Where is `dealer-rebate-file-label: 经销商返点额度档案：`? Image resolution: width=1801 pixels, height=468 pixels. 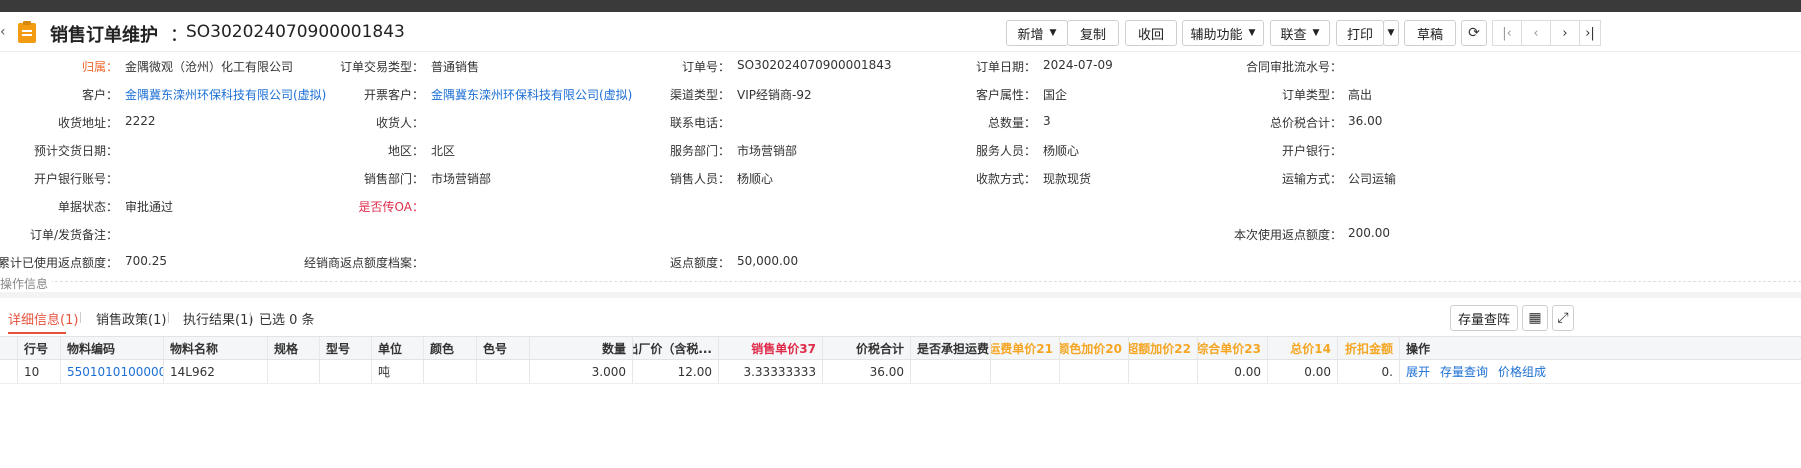 dealer-rebate-file-label: 经销商返点额度档案： is located at coordinates (363, 263).